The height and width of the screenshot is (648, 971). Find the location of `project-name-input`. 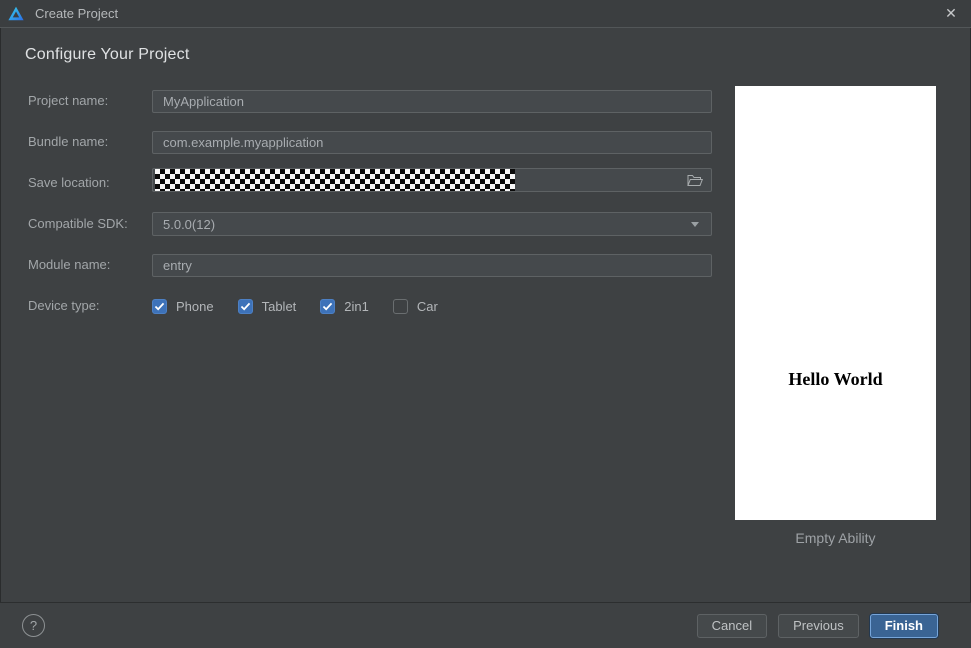

project-name-input is located at coordinates (432, 101).